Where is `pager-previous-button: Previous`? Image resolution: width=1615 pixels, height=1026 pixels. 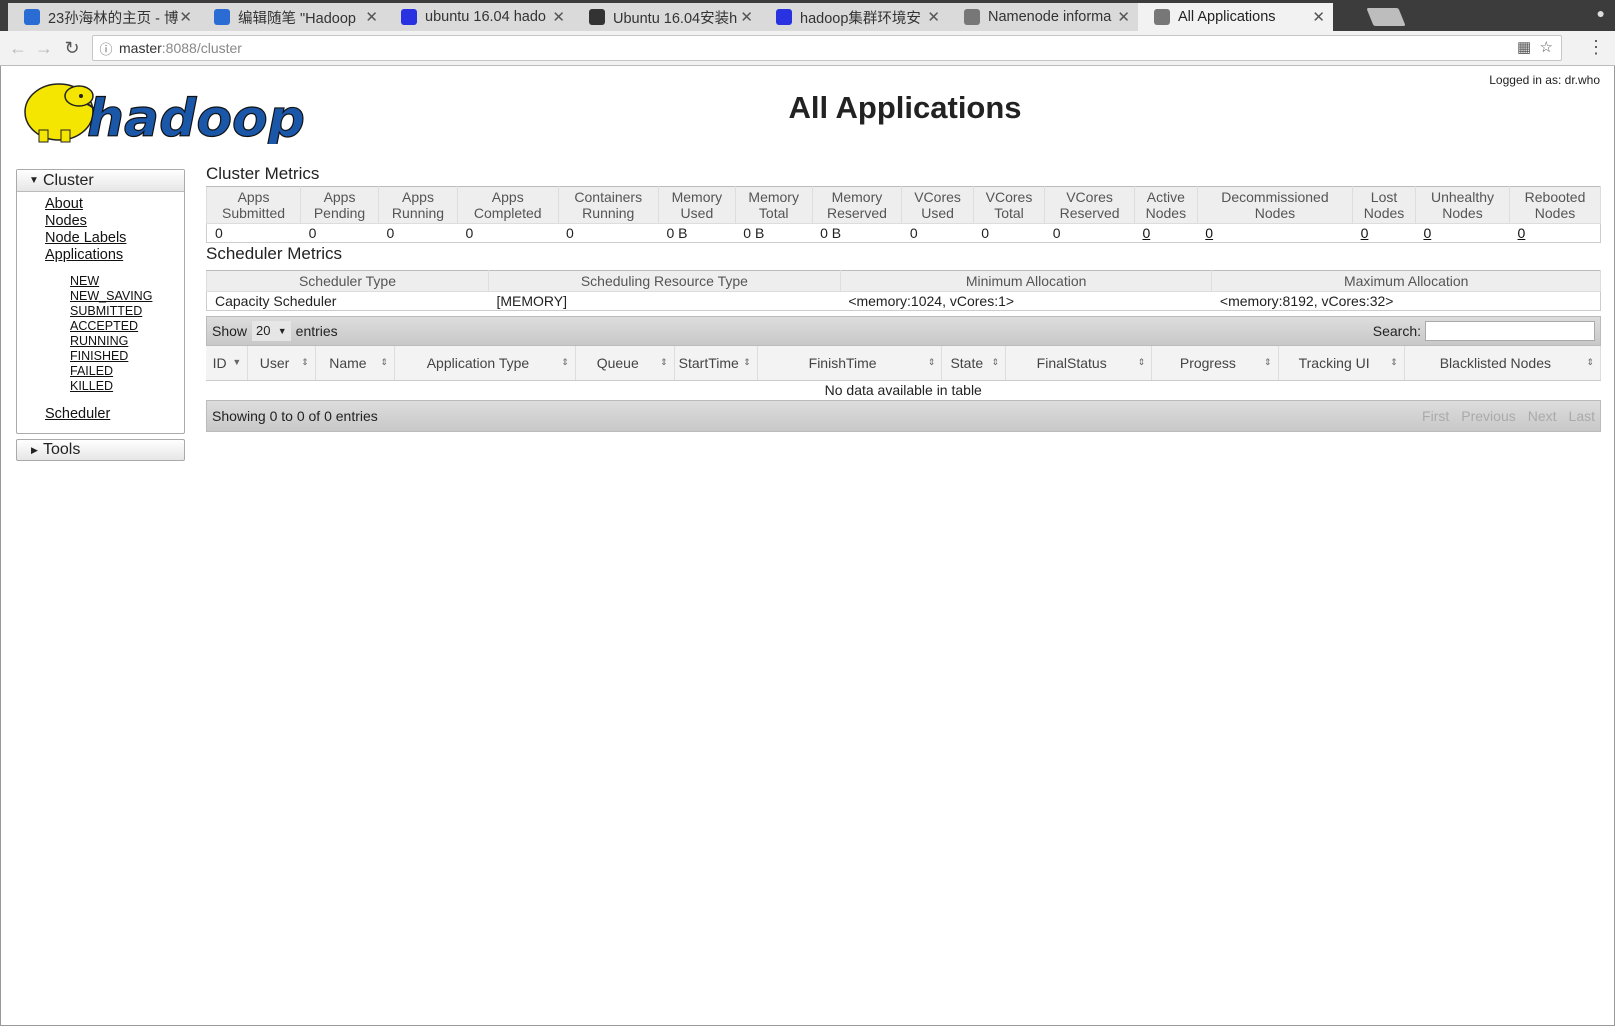
pager-previous-button: Previous is located at coordinates (1488, 416).